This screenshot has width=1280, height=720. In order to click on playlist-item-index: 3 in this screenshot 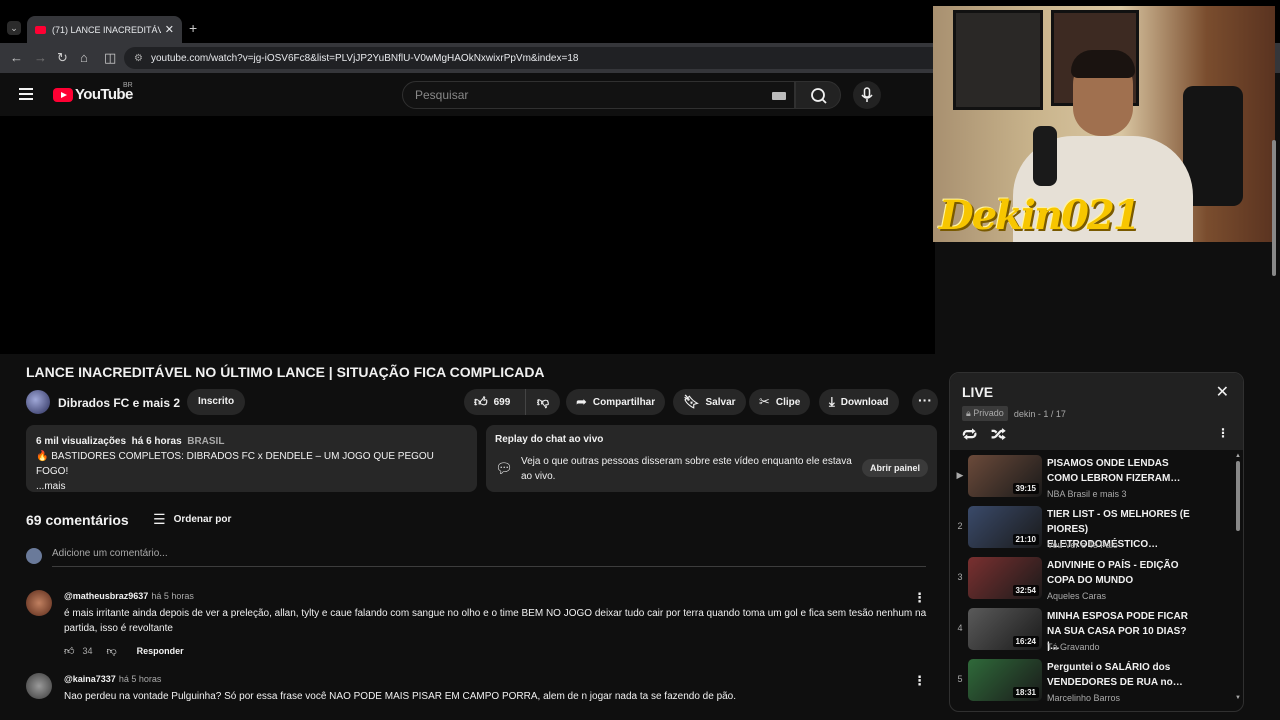, I will do `click(960, 577)`.